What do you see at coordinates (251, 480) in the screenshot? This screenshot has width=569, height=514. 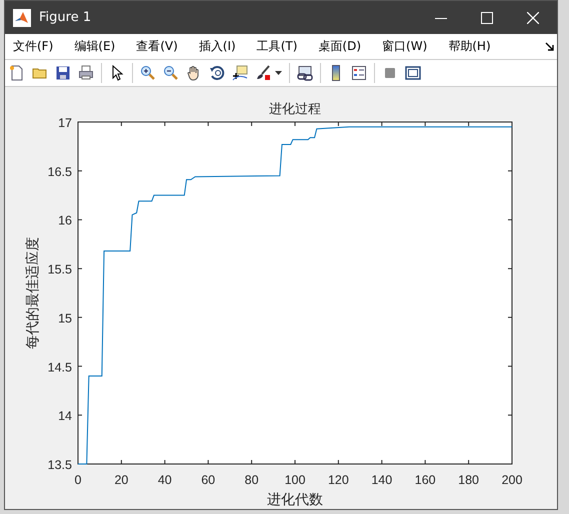 I see `x-tick-label: 80` at bounding box center [251, 480].